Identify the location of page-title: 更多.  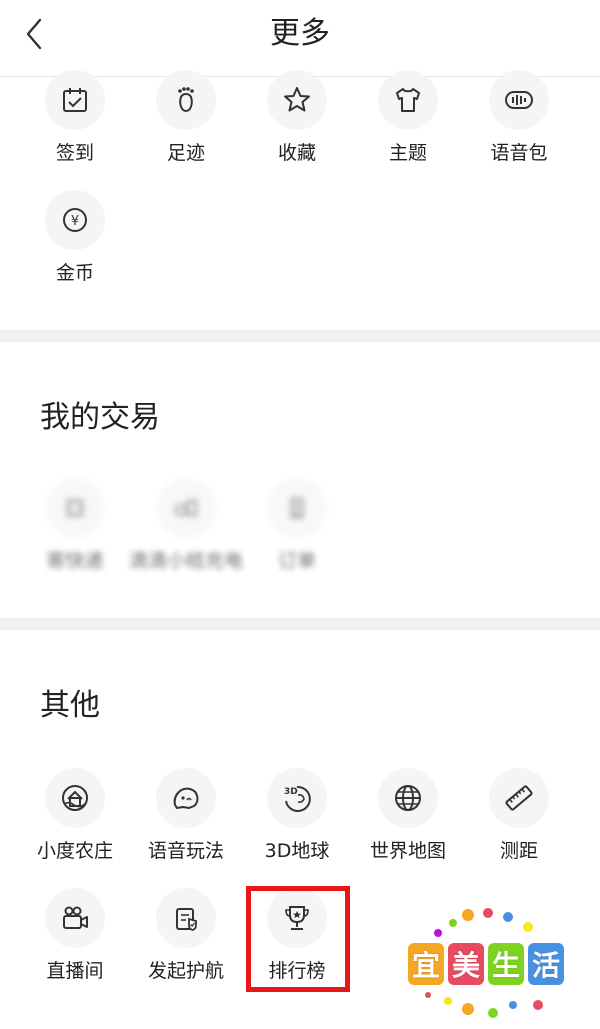
(300, 33).